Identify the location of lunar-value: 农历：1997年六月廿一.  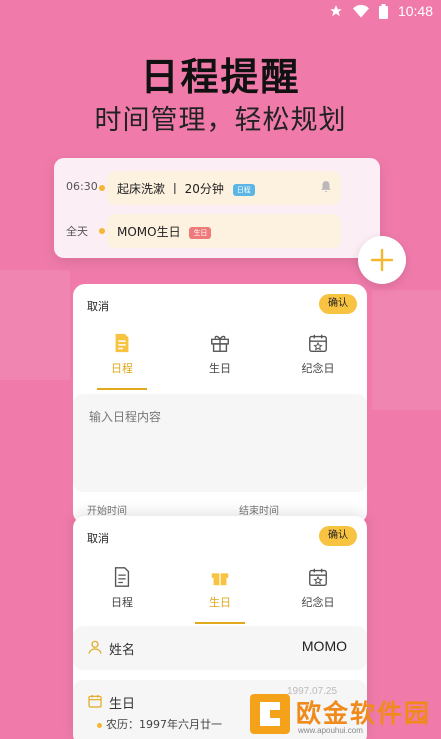
(164, 724).